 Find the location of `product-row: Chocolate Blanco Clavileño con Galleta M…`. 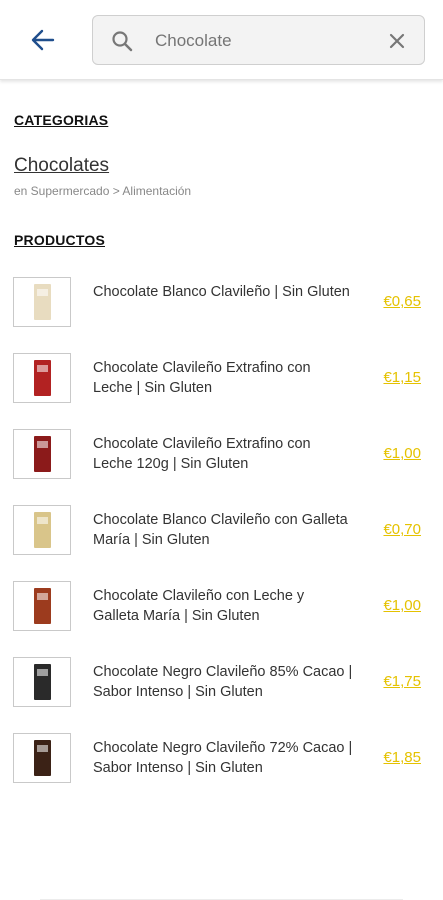

product-row: Chocolate Blanco Clavileño con Galleta M… is located at coordinates (221, 542).